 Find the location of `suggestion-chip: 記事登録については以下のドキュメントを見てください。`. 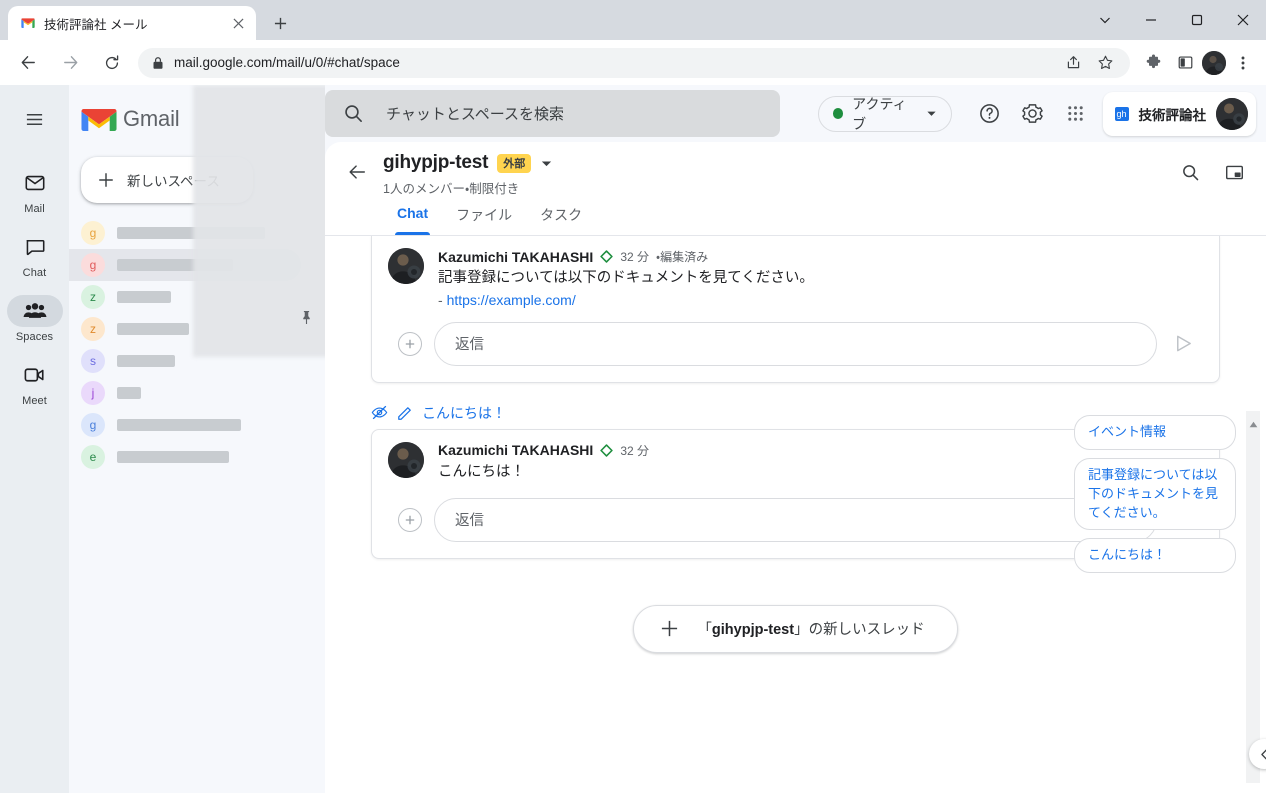

suggestion-chip: 記事登録については以下のドキュメントを見てください。 is located at coordinates (1155, 494).